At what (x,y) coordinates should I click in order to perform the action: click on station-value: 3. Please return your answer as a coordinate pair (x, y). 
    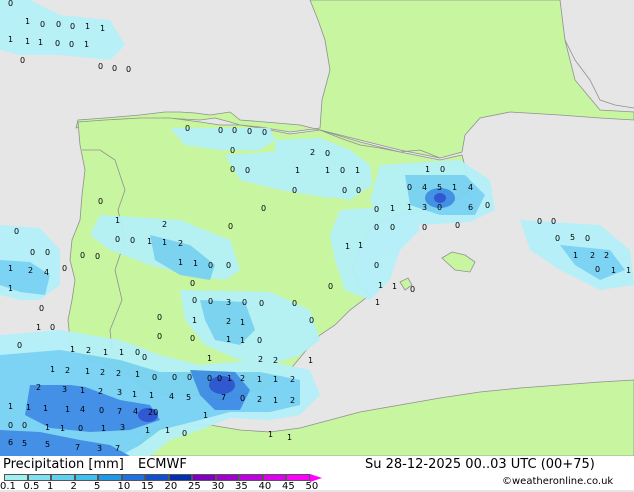
    Looking at the image, I should click on (228, 302).